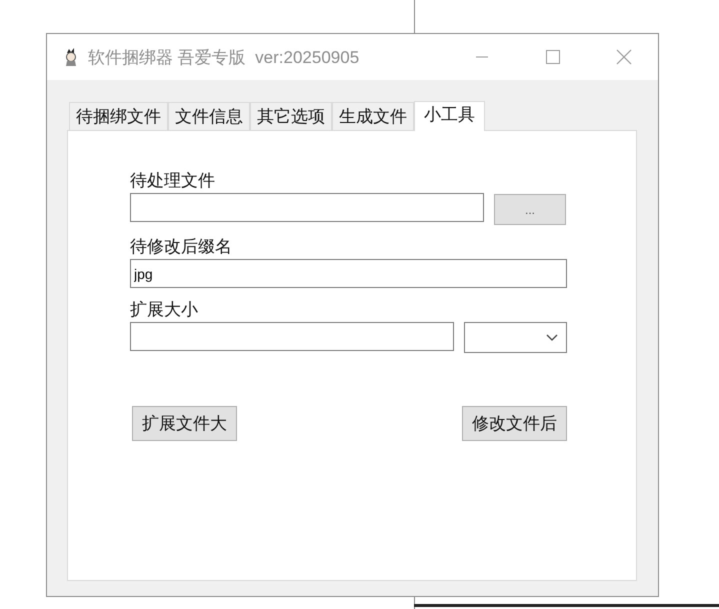 The image size is (719, 609). I want to click on window-title: 软件捆绑器 吾爱专版 ver:20250905, so click(224, 57).